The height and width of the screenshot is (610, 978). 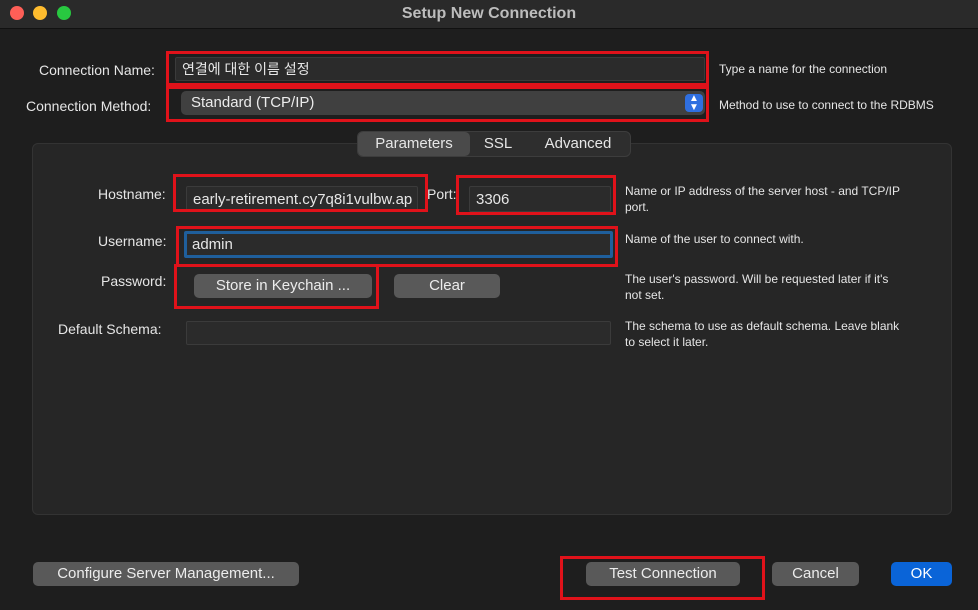 I want to click on test-connection-button: Test Connection, so click(x=663, y=574).